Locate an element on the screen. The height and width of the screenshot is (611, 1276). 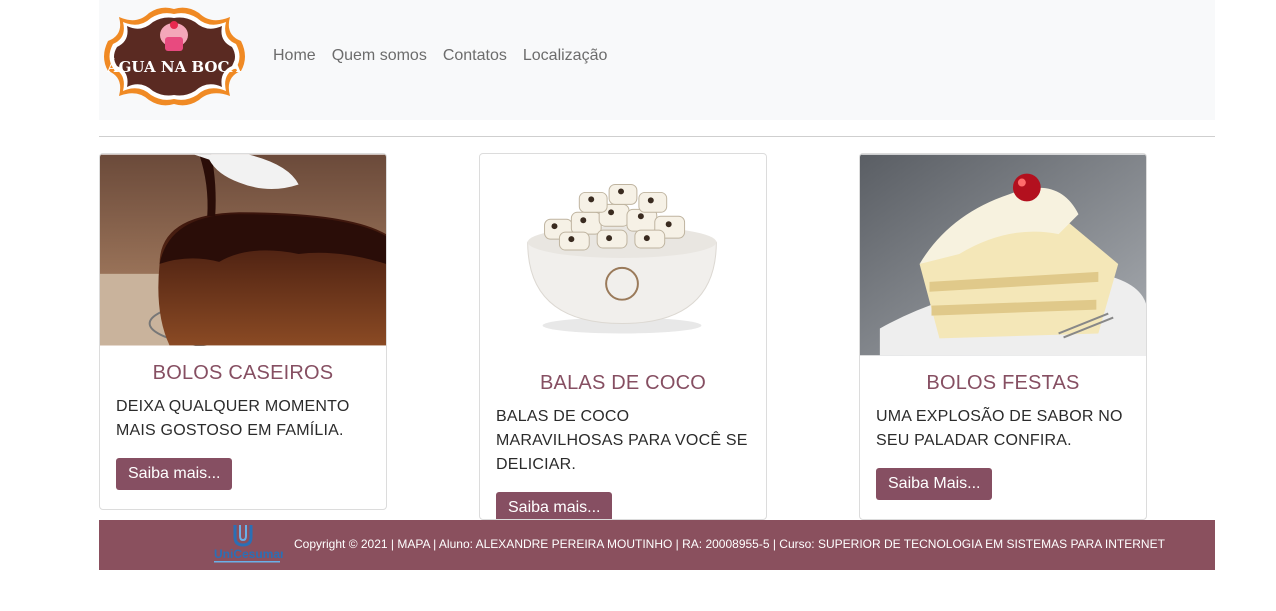
footer-logo-text: UniCesumar is located at coordinates (248, 554).